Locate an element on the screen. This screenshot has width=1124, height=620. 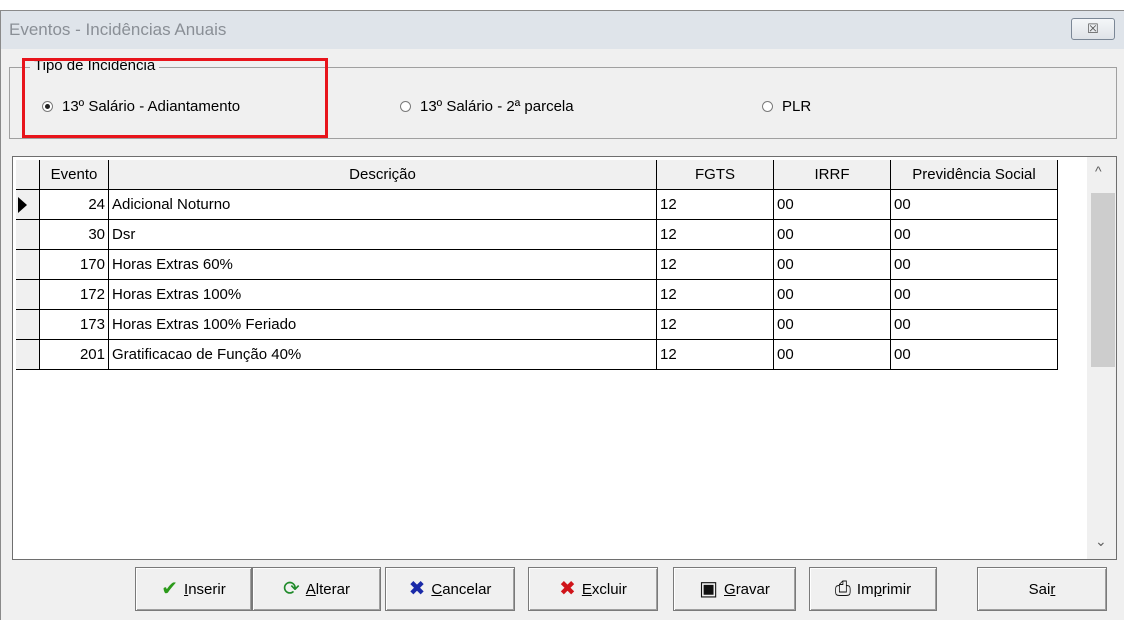
column-header: Descrição is located at coordinates (383, 175).